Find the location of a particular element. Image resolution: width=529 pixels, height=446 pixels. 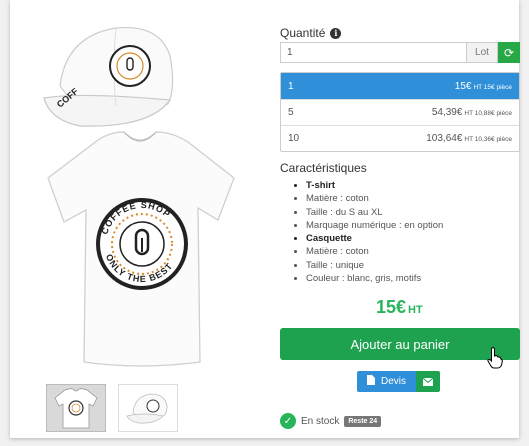

quantity-input is located at coordinates (373, 52).